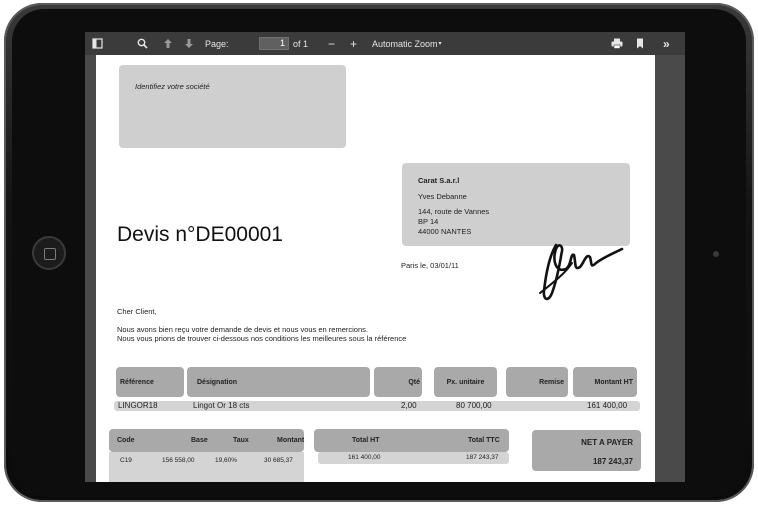 The image size is (758, 505). Describe the element at coordinates (189, 43) in the screenshot. I see `next-page-icon` at that location.